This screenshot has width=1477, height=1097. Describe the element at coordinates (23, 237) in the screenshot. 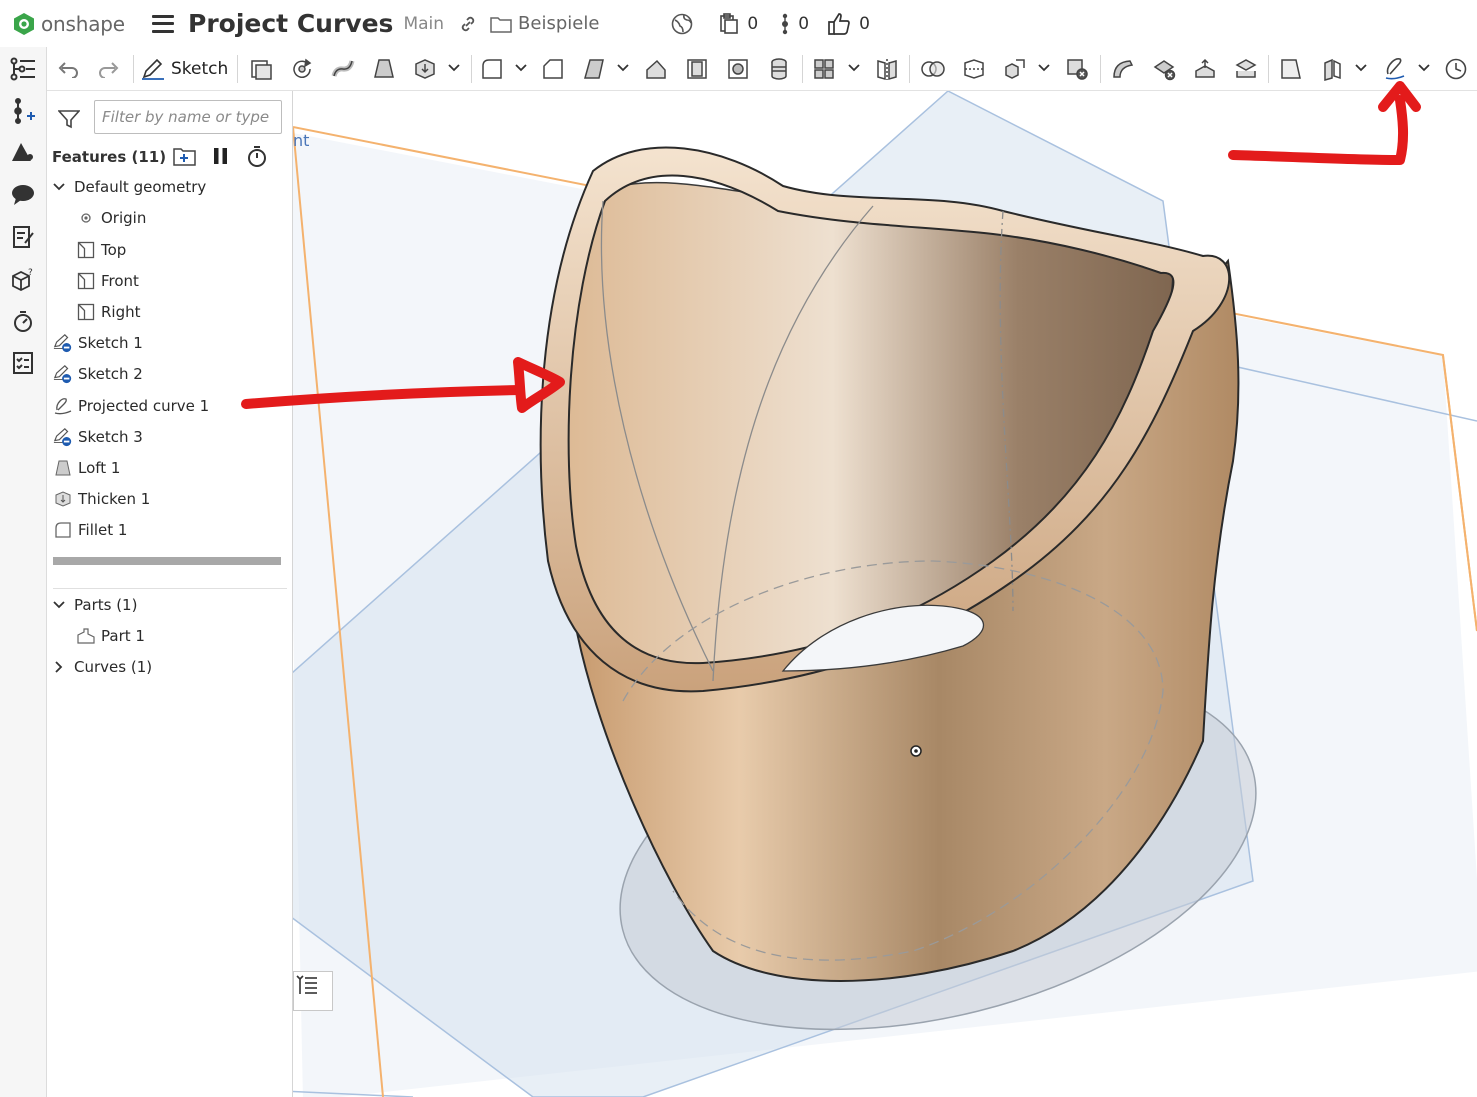

I see `notes-icon` at that location.